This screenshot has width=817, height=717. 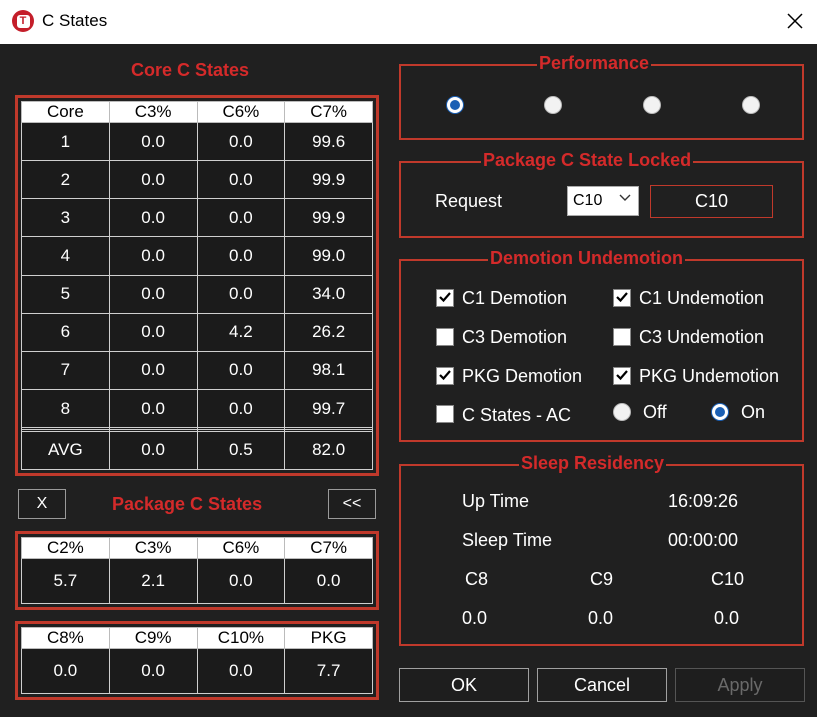 I want to click on package-locked-title: Package C State Locked, so click(x=587, y=160).